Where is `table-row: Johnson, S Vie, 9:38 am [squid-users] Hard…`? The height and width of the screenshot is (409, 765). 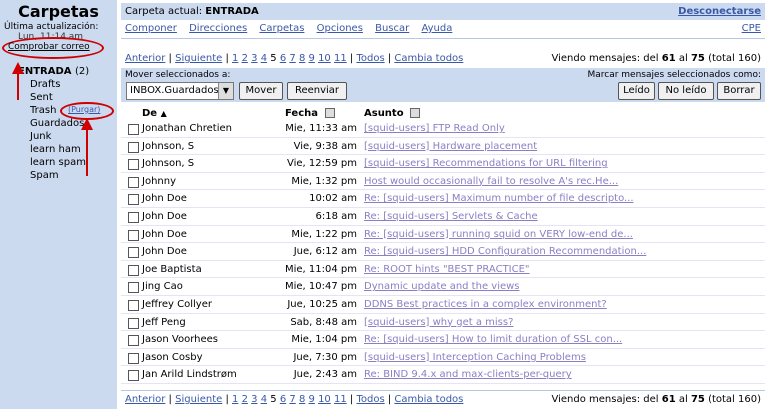
table-row: Johnson, S Vie, 9:38 am [squid-users] Hard… is located at coordinates (443, 147).